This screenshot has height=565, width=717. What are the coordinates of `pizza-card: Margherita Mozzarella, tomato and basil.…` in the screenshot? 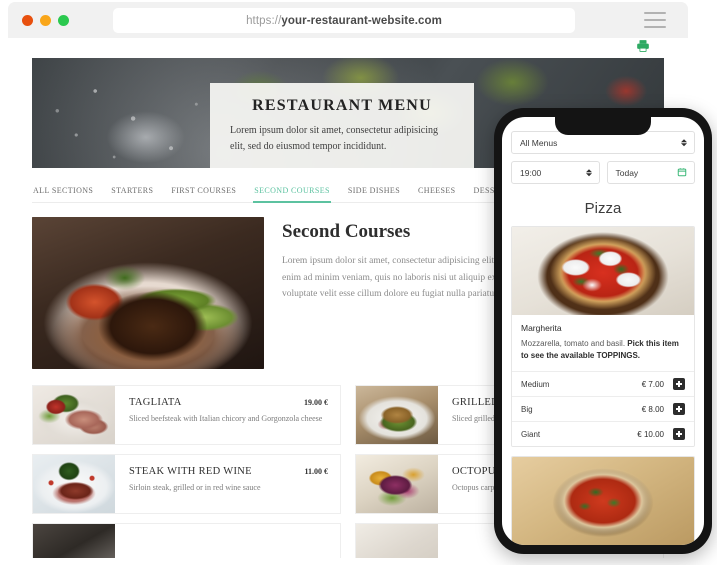 It's located at (603, 336).